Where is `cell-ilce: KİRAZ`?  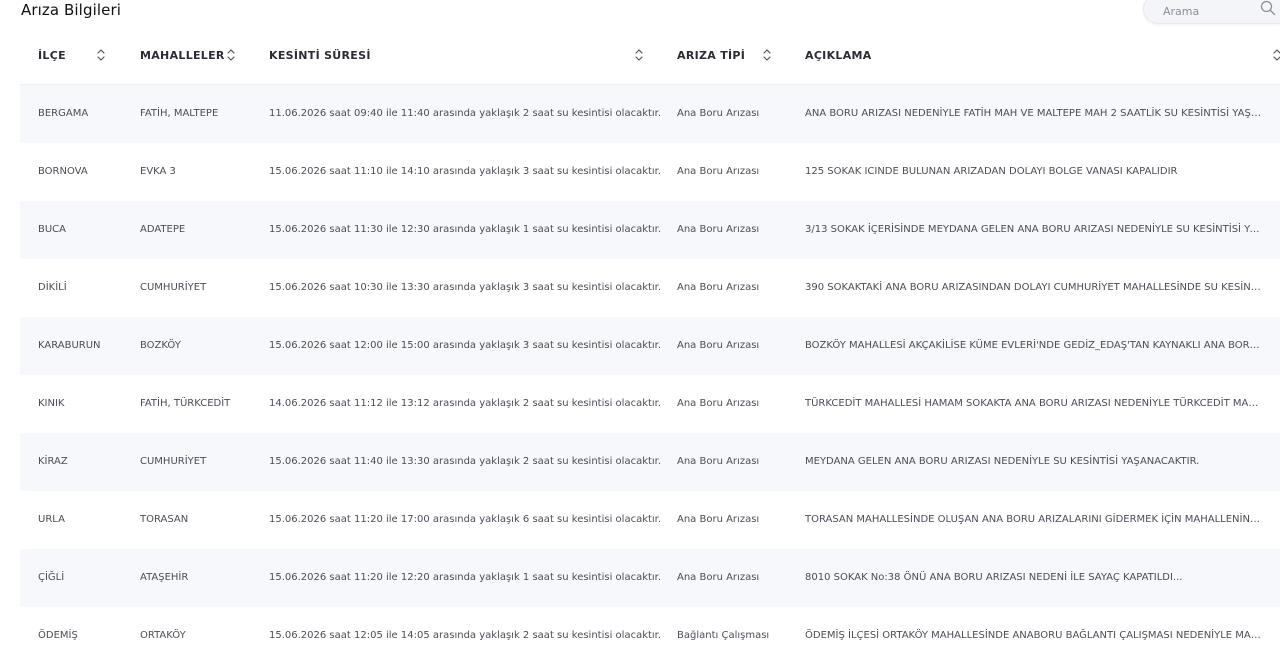 cell-ilce: KİRAZ is located at coordinates (53, 461).